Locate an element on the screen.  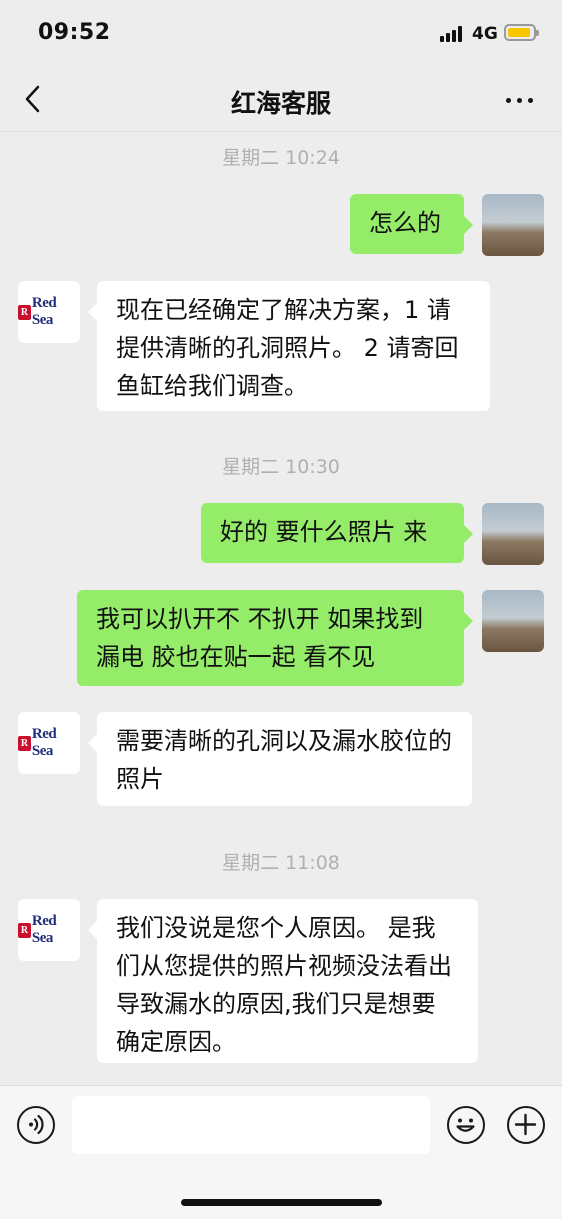
received-message: 现在已经确定了解决方案，1 请提供清晰的孔洞照片。 2 请寄回鱼缸给我们调查。 is located at coordinates (289, 346).